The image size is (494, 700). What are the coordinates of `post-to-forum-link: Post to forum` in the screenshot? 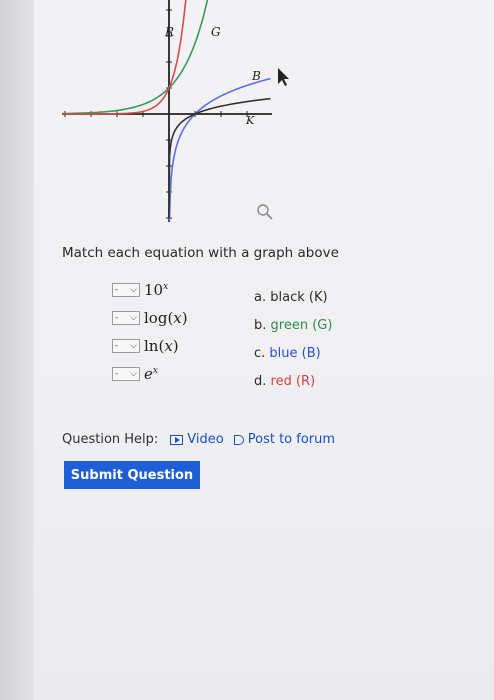 It's located at (284, 439).